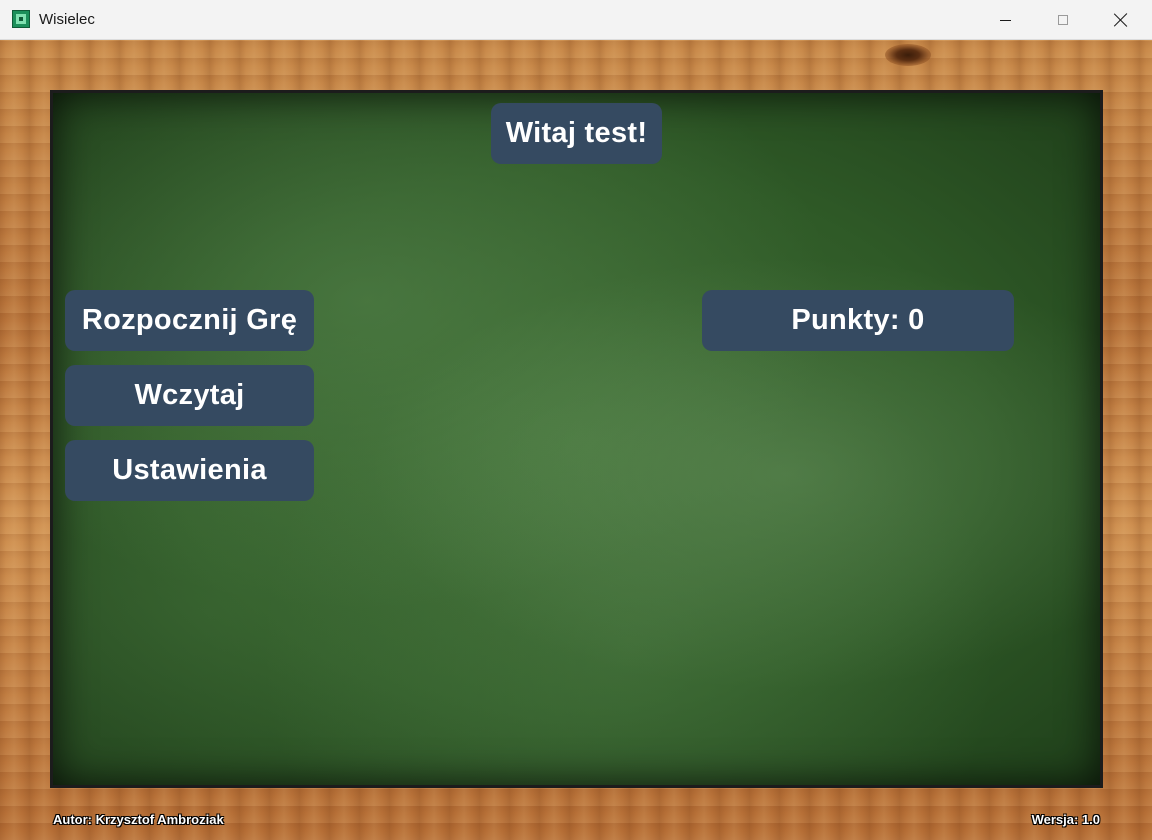  Describe the element at coordinates (576, 133) in the screenshot. I see `greeting-label: Witaj test!` at that location.